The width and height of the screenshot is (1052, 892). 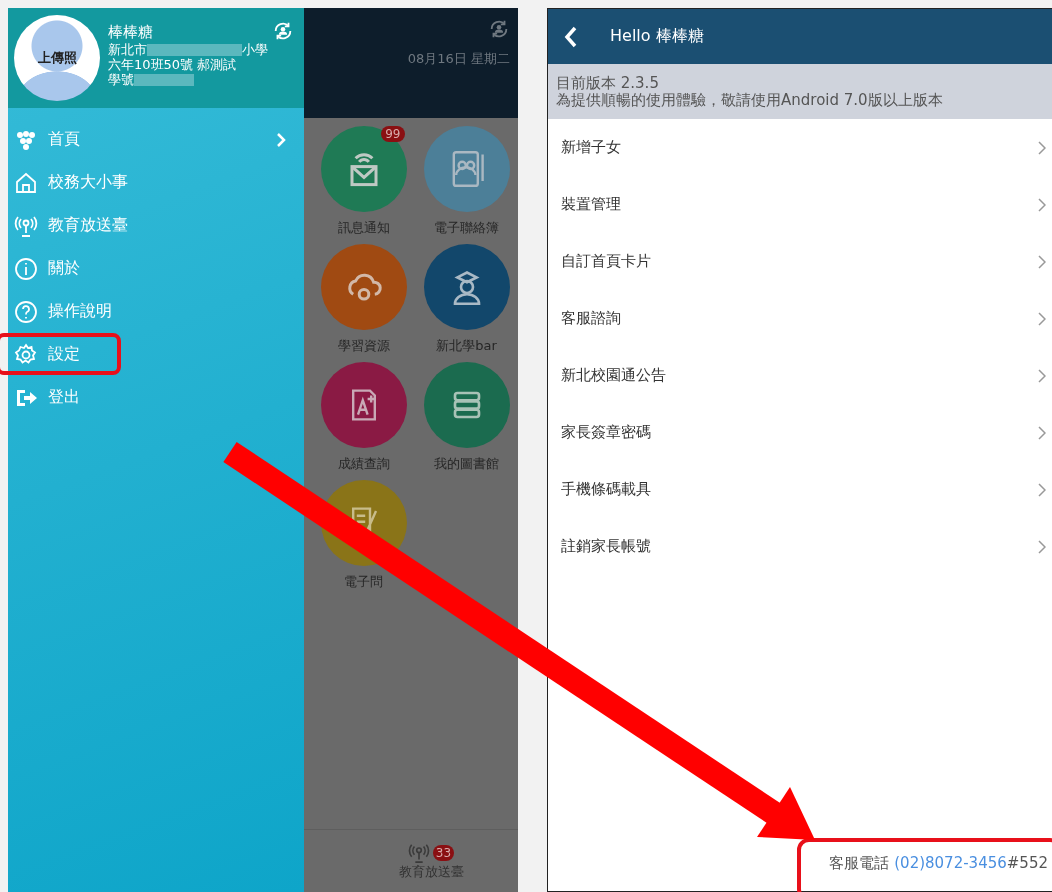 I want to click on drawer-menu-item: 校務大小事, so click(x=156, y=182).